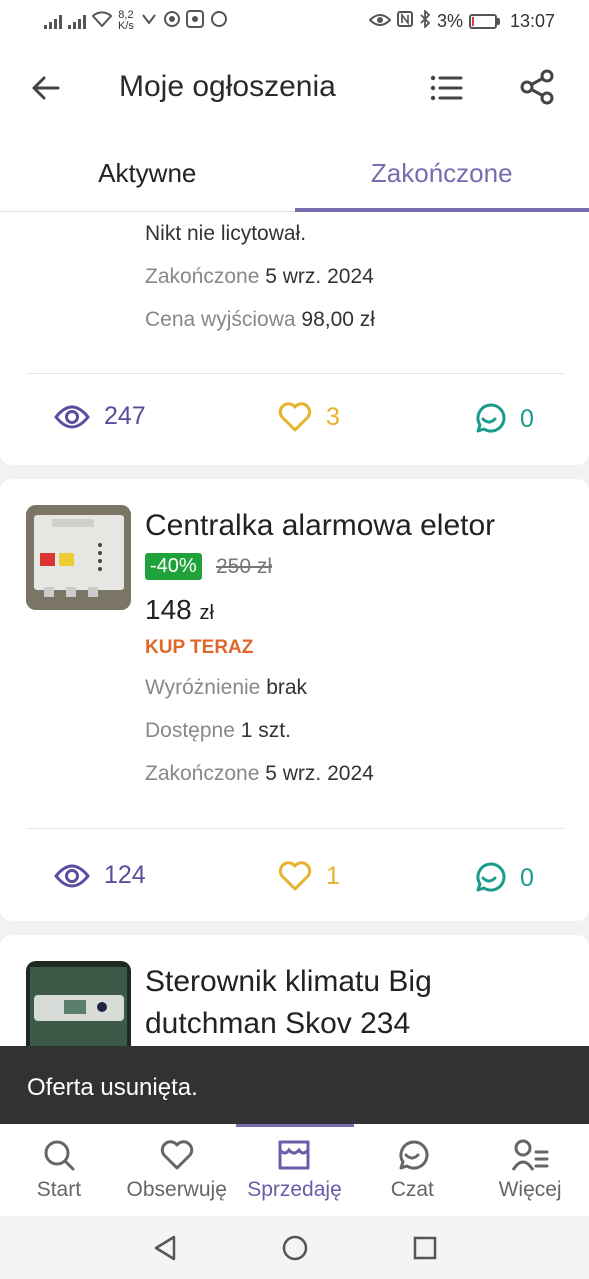 This screenshot has width=589, height=1279. Describe the element at coordinates (288, 1003) in the screenshot. I see `listing-title: Sterownik klimatu Big dutchman Skov 234` at that location.